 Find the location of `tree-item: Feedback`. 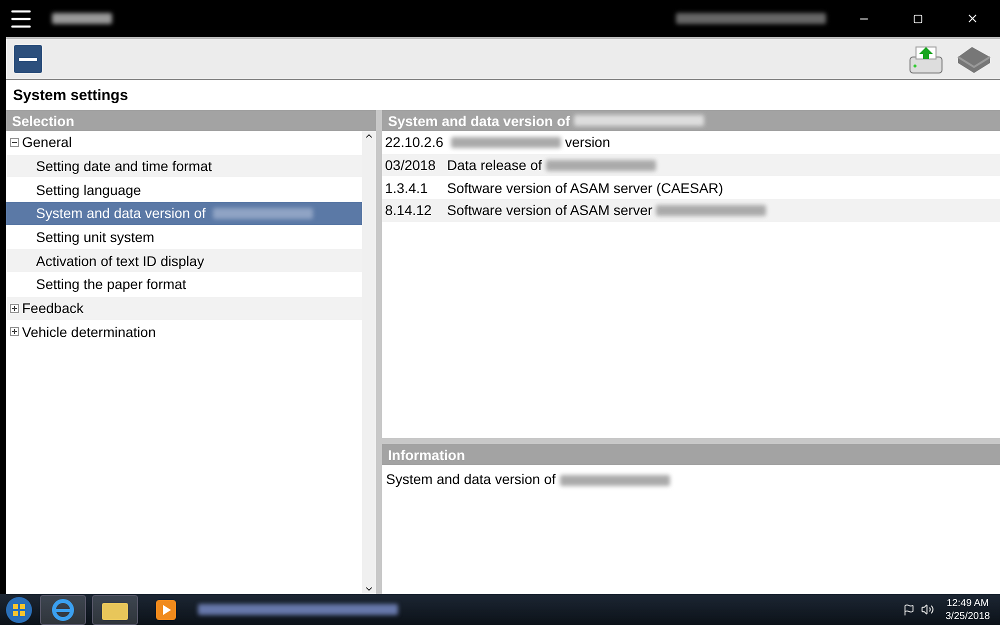

tree-item: Feedback is located at coordinates (184, 308).